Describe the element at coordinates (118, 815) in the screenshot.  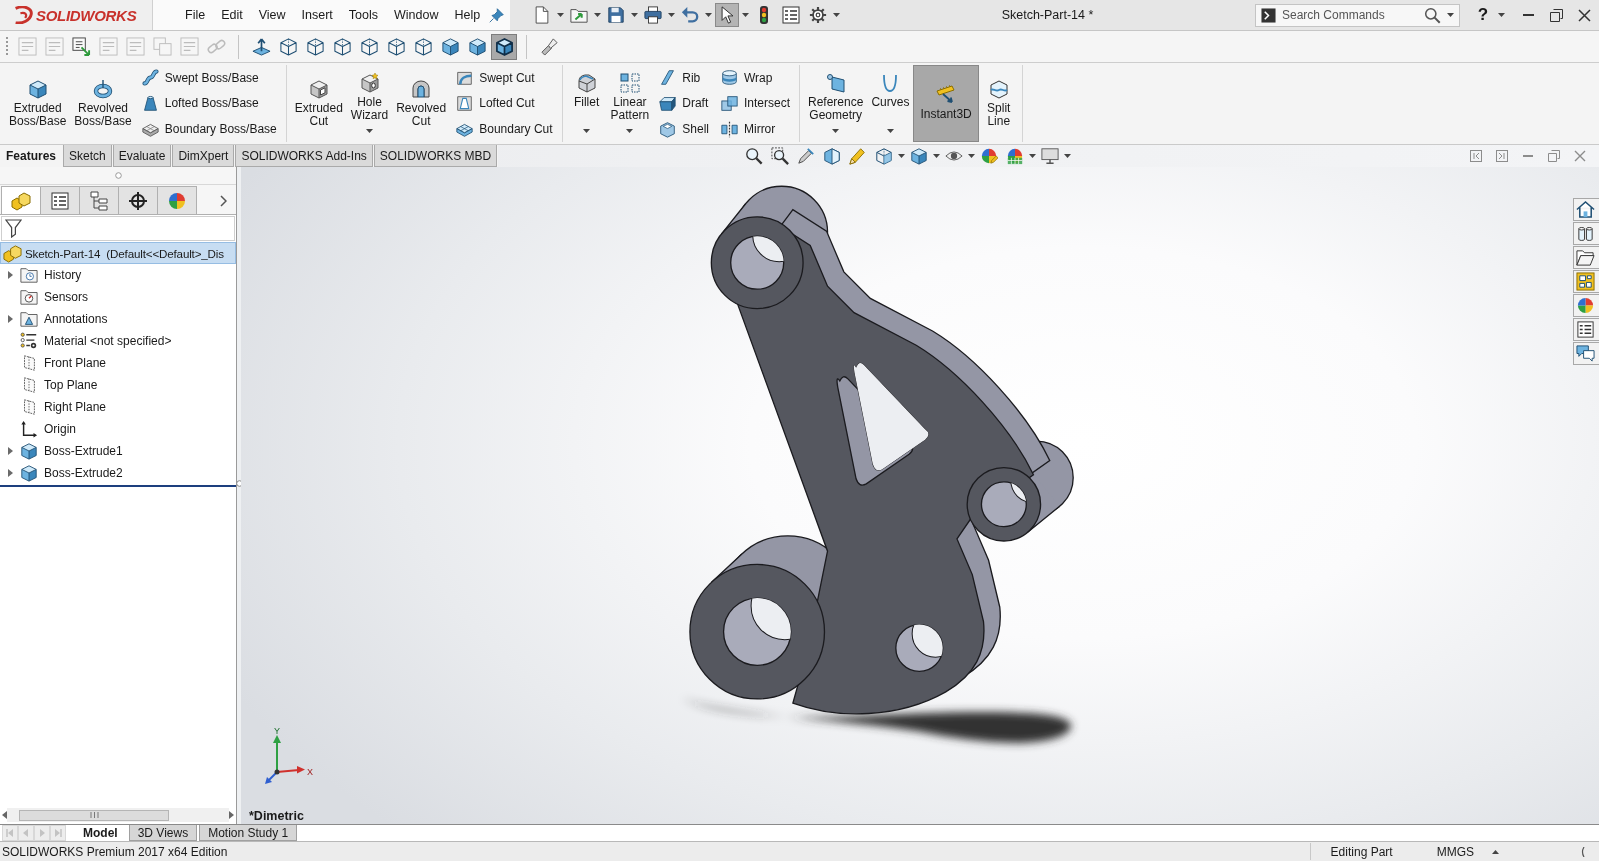
I see `horizontal-scrollbar` at that location.